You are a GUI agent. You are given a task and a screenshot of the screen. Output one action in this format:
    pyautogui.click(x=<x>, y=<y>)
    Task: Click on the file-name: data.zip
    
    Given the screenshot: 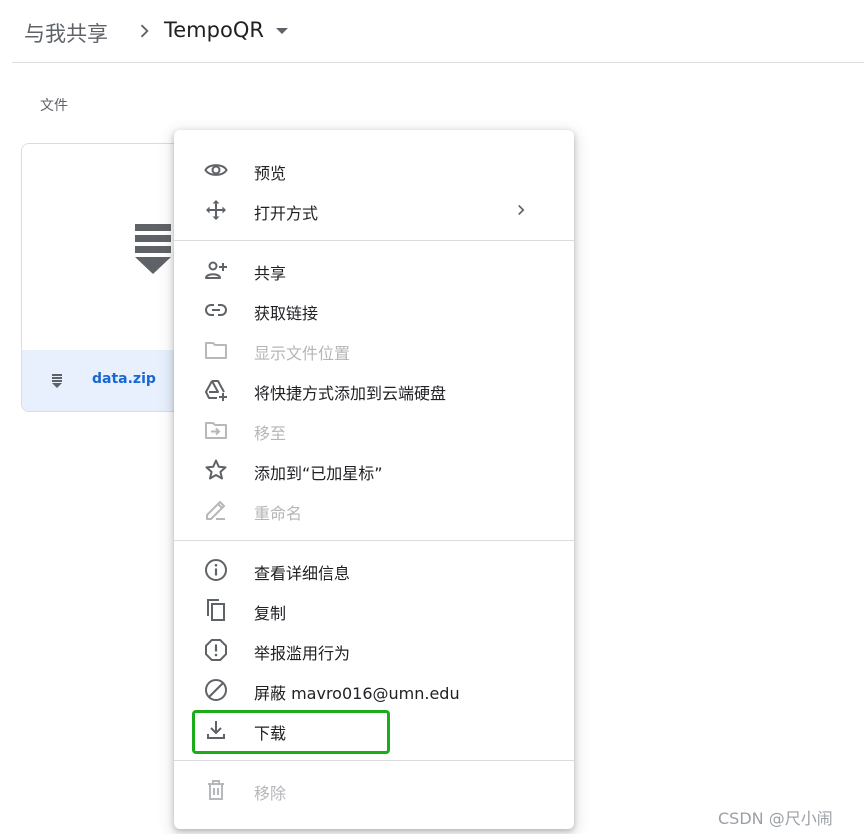 What is the action you would take?
    pyautogui.click(x=124, y=379)
    